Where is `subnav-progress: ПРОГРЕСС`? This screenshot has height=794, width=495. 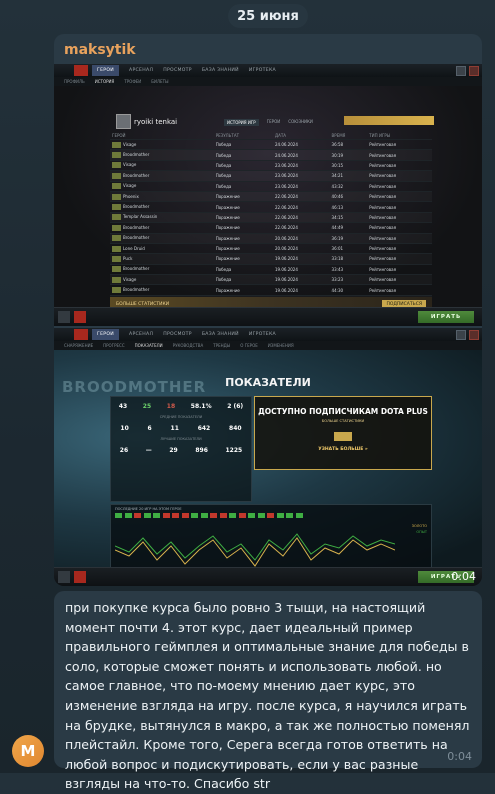
subnav-progress: ПРОГРЕСС is located at coordinates (114, 345).